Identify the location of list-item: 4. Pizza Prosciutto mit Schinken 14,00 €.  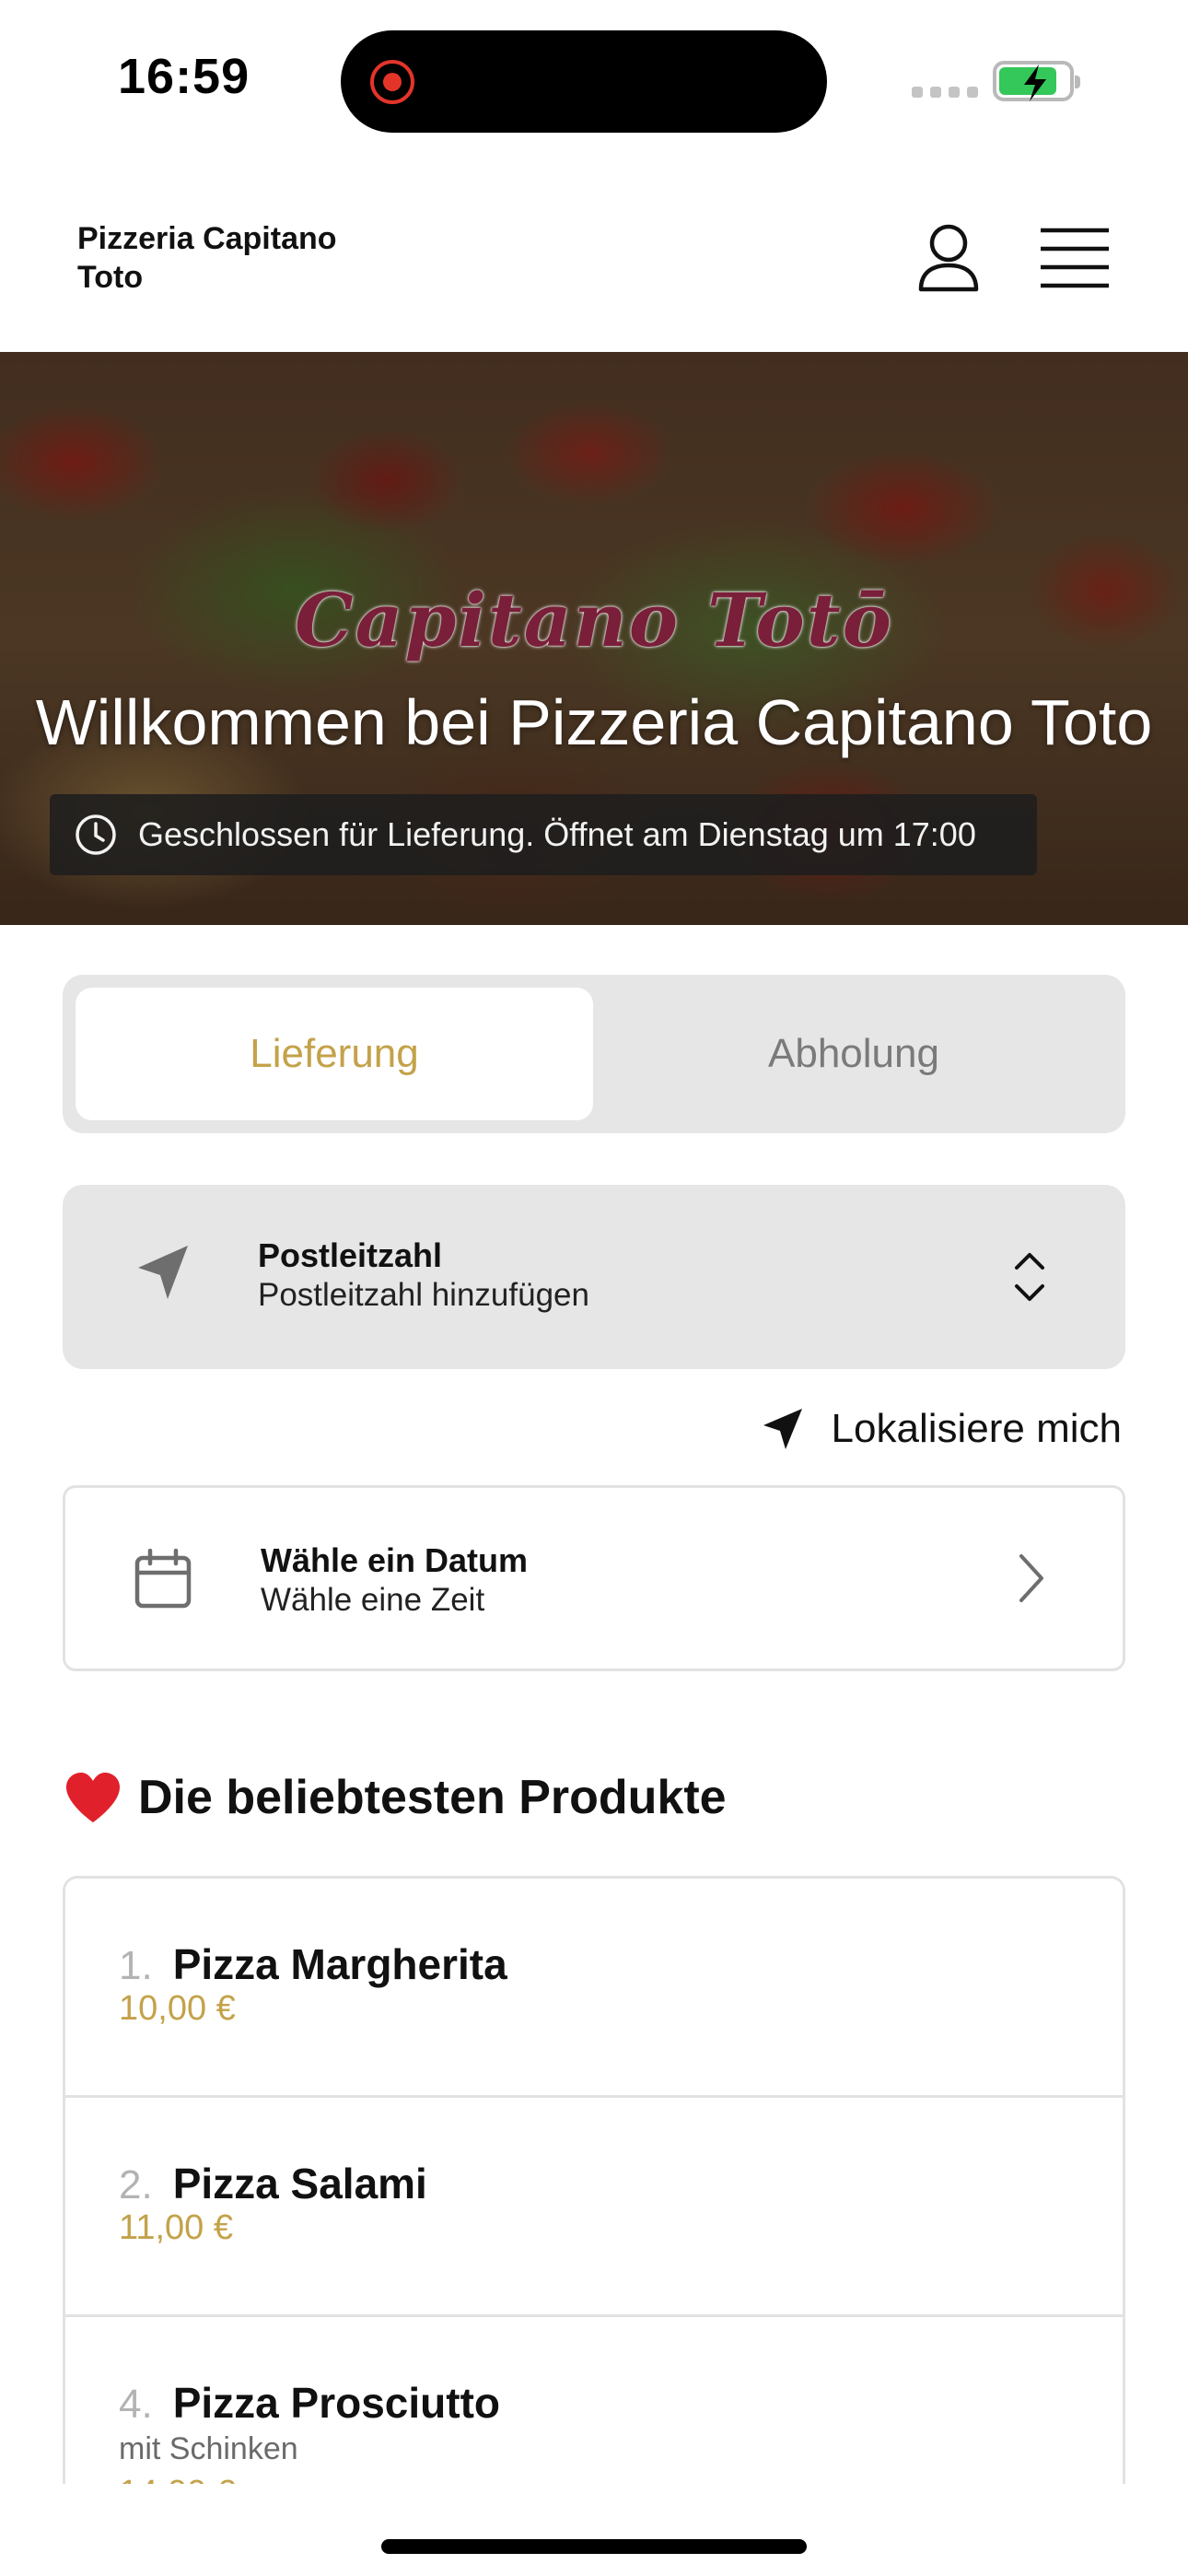
(594, 2400).